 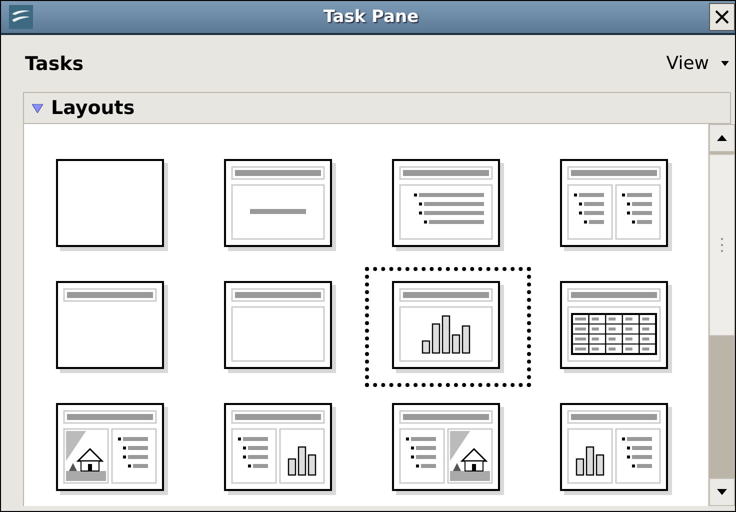 What do you see at coordinates (725, 63) in the screenshot?
I see `caret-icon` at bounding box center [725, 63].